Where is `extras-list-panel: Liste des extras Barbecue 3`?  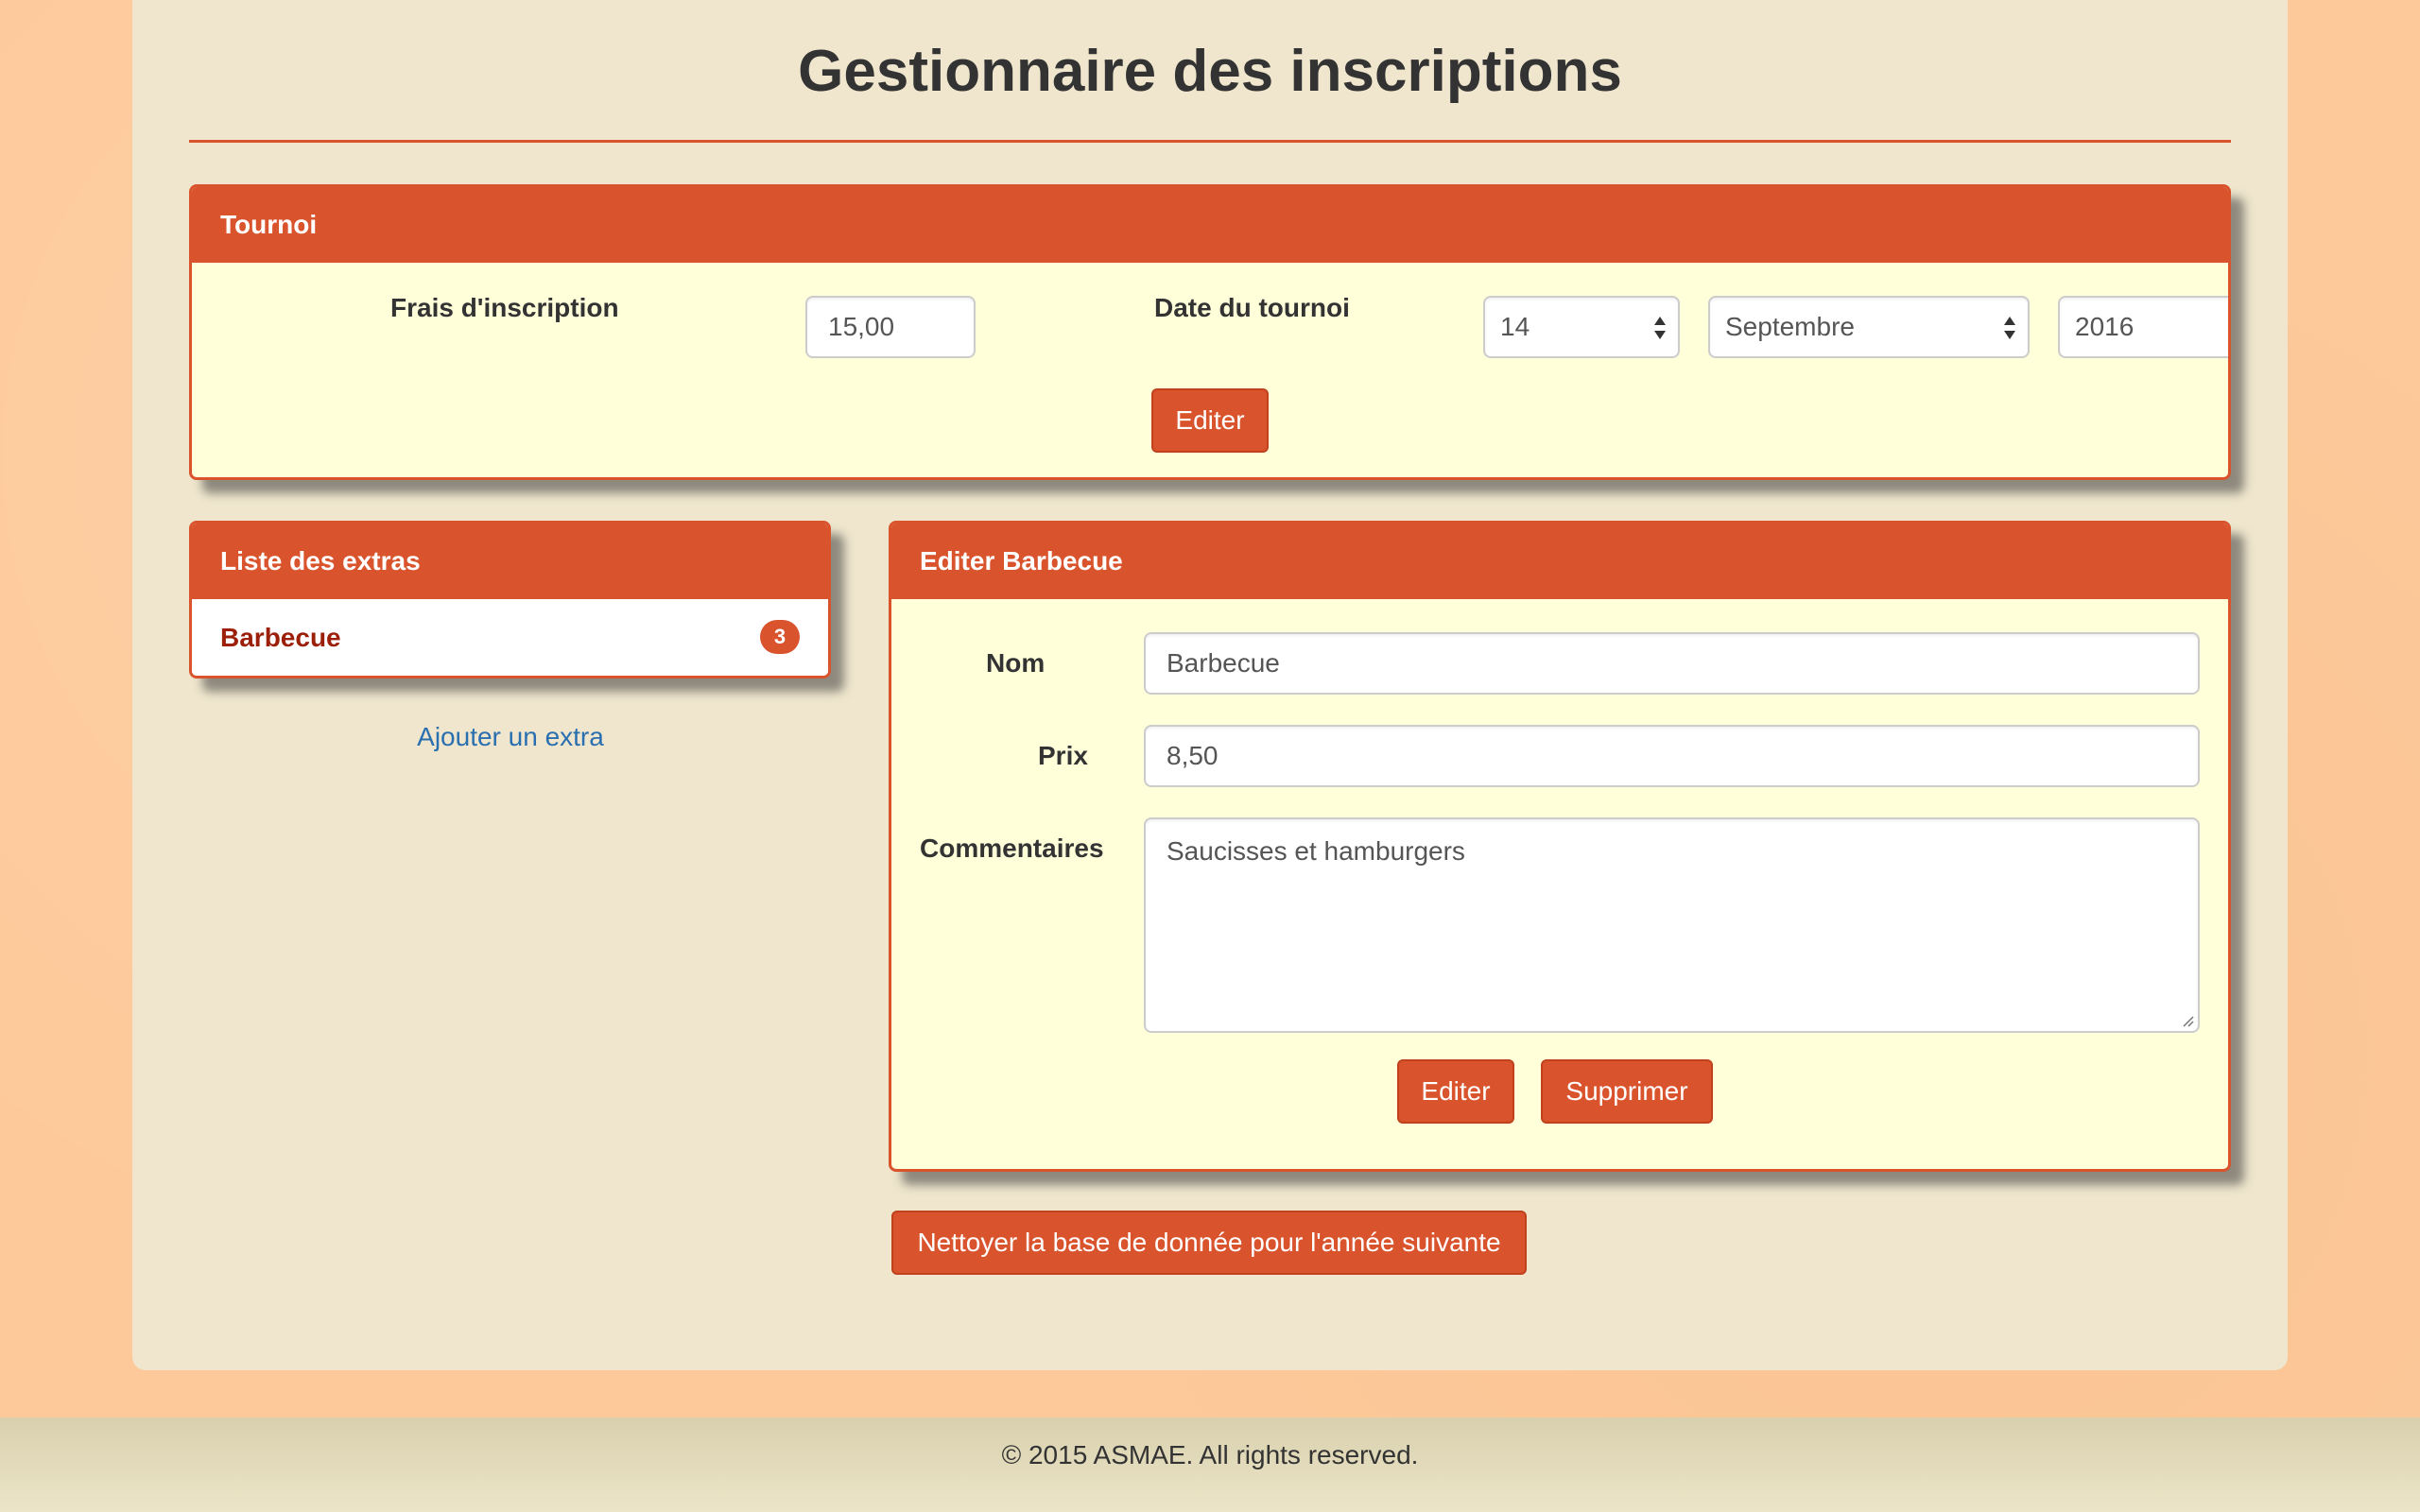
extras-list-panel: Liste des extras Barbecue 3 is located at coordinates (510, 600).